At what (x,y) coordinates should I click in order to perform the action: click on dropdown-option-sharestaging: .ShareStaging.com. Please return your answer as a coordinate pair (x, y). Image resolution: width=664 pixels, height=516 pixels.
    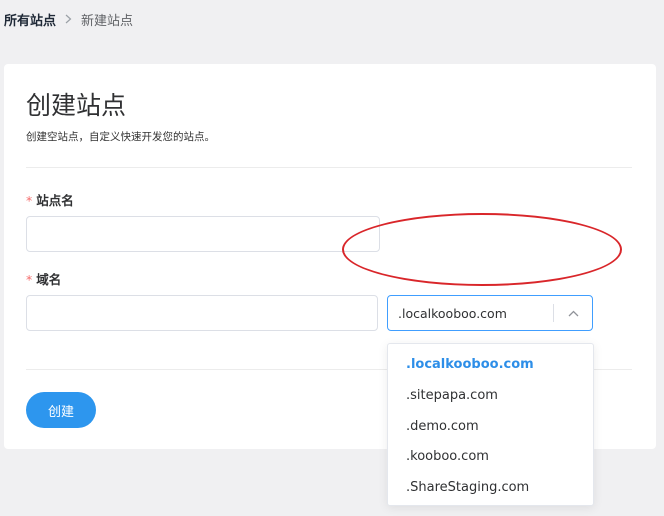
    Looking at the image, I should click on (490, 488).